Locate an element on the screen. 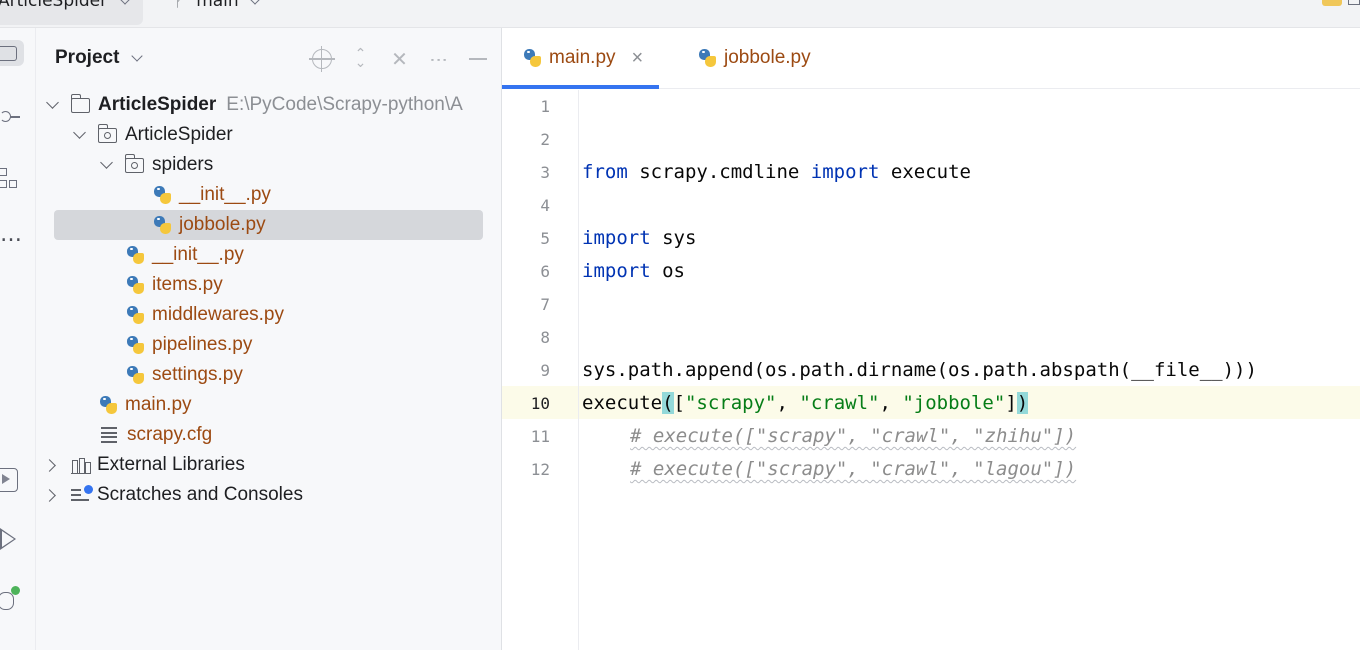 The height and width of the screenshot is (650, 1360). project-panel-toolbar: ⌃ ⌄ ✕ ⋮ is located at coordinates (399, 59).